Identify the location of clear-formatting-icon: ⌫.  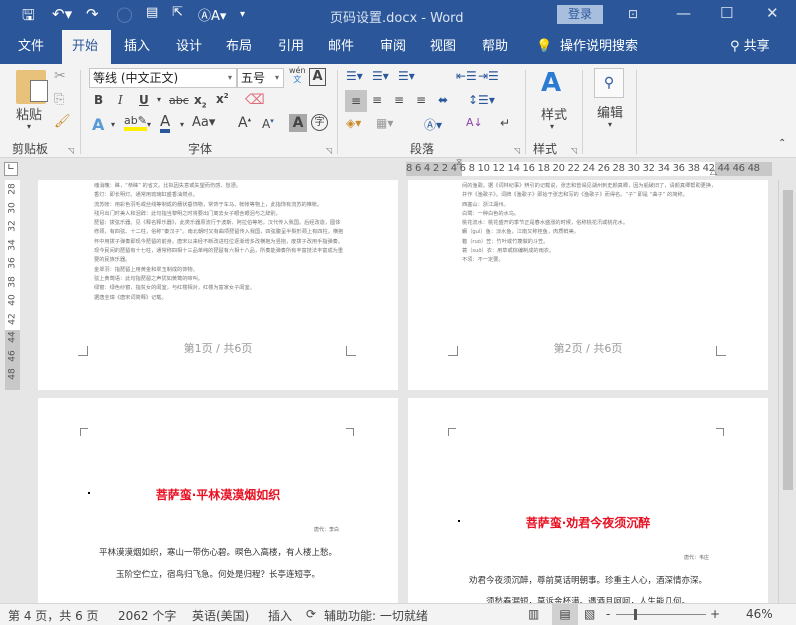
(255, 100).